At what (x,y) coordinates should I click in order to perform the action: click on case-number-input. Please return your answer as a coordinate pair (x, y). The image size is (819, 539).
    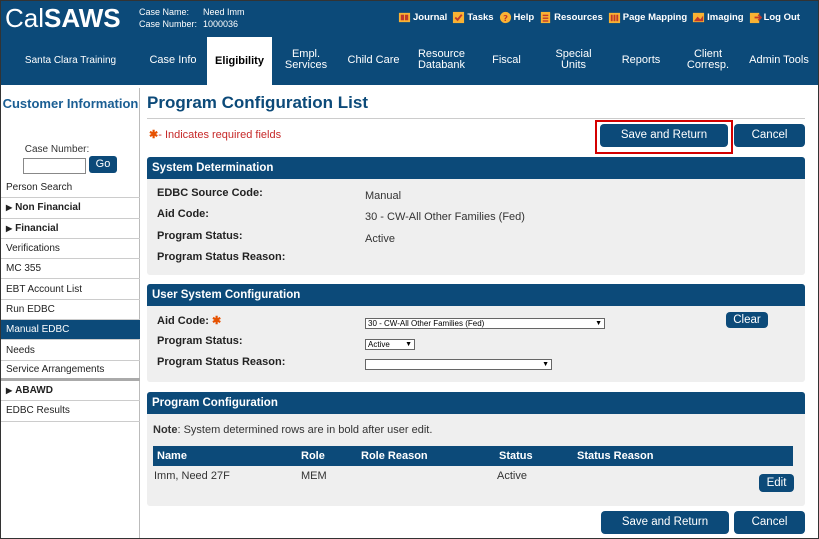
    Looking at the image, I should click on (54, 166).